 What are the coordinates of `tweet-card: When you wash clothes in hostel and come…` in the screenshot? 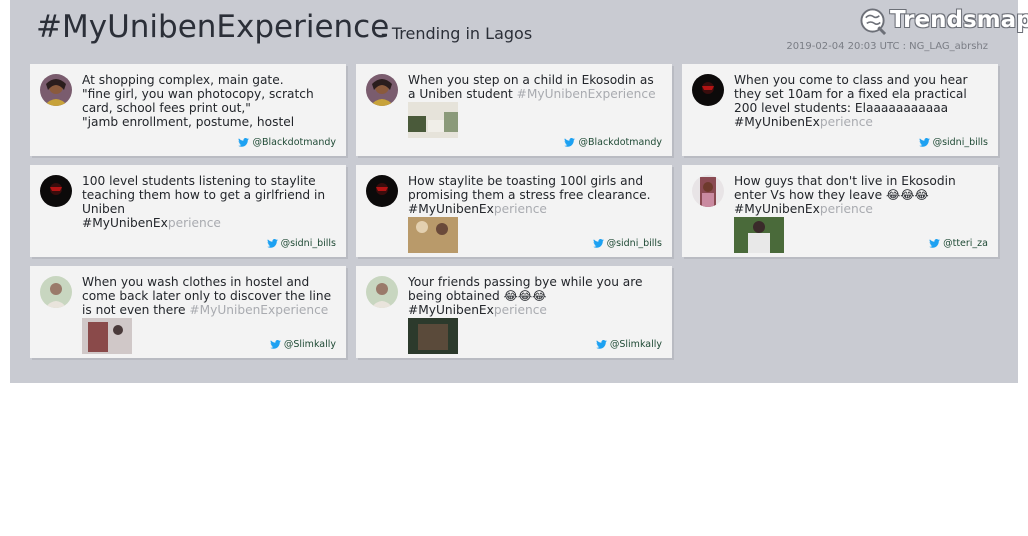 It's located at (188, 312).